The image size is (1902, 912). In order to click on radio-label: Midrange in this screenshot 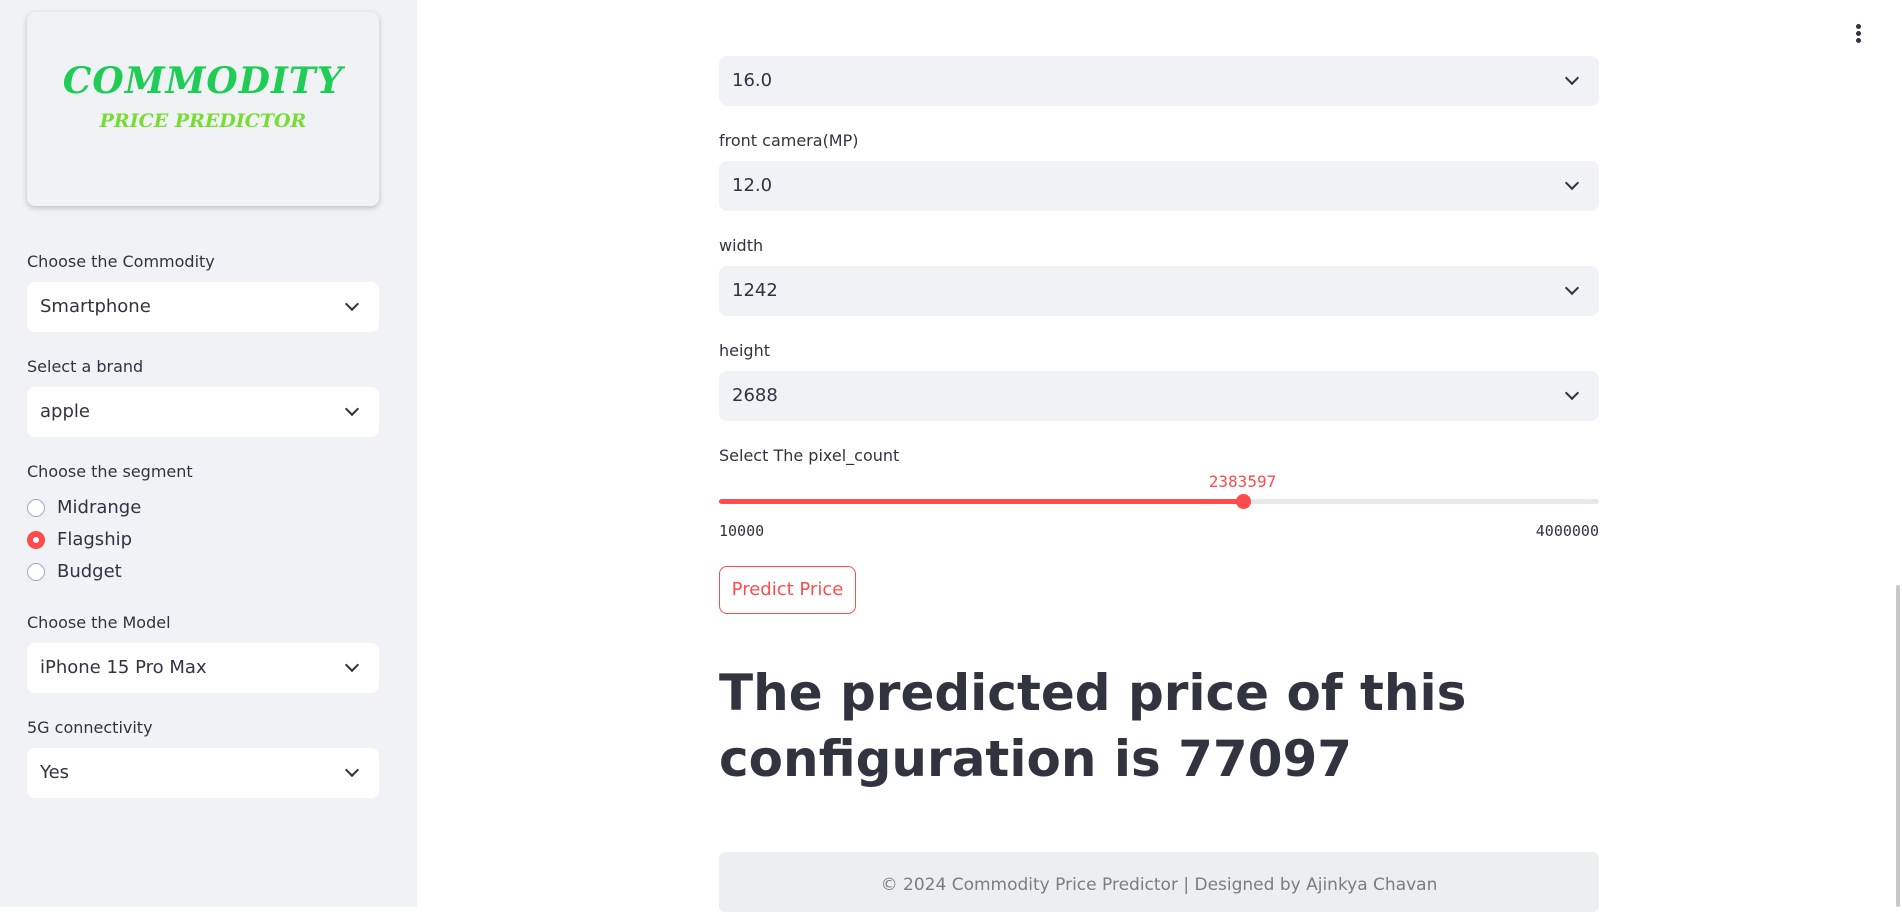, I will do `click(99, 507)`.